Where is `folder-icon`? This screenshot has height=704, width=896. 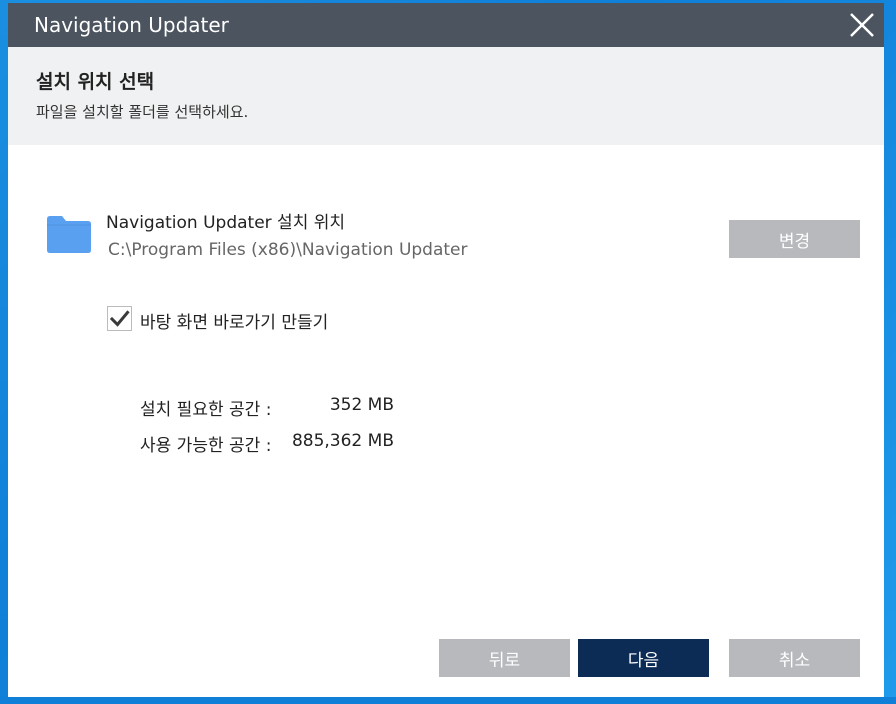
folder-icon is located at coordinates (69, 234).